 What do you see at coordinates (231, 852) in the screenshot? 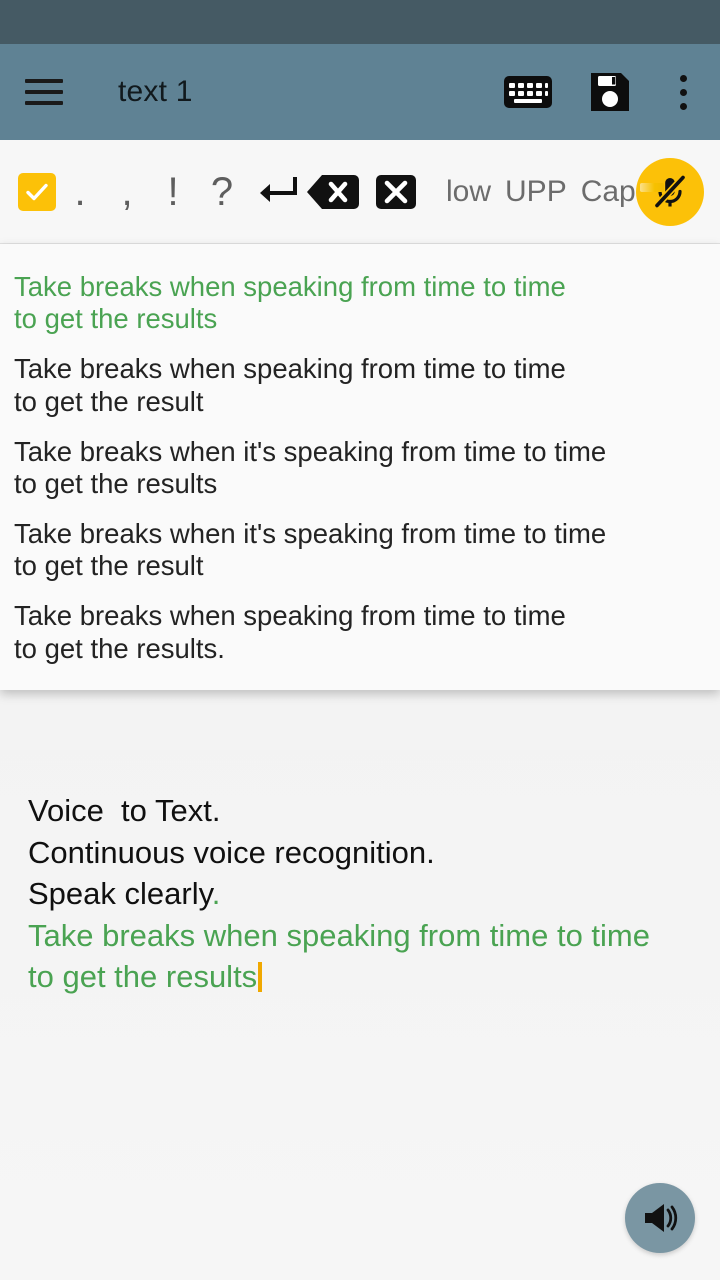
I see `editor-line: Continuous voice recognition.` at bounding box center [231, 852].